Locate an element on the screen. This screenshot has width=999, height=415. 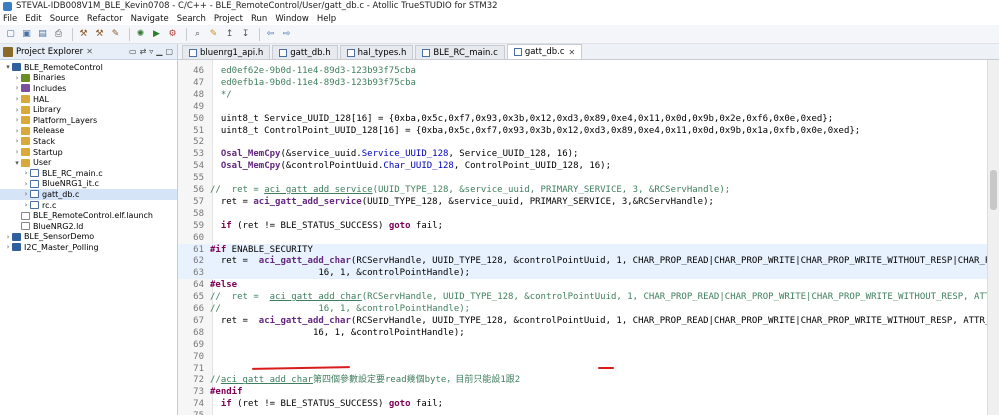
tree-item: › Startup is located at coordinates (88, 152).